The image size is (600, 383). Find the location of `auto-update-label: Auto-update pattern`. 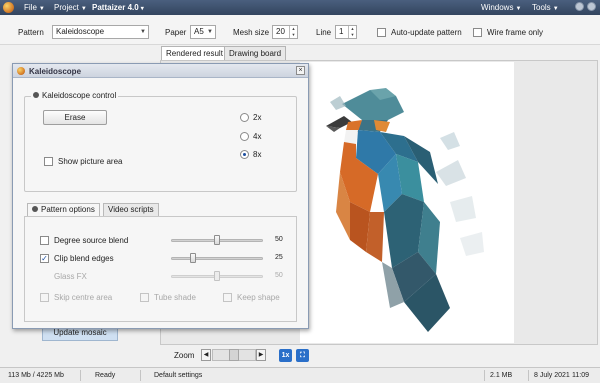

auto-update-label: Auto-update pattern is located at coordinates (426, 32).